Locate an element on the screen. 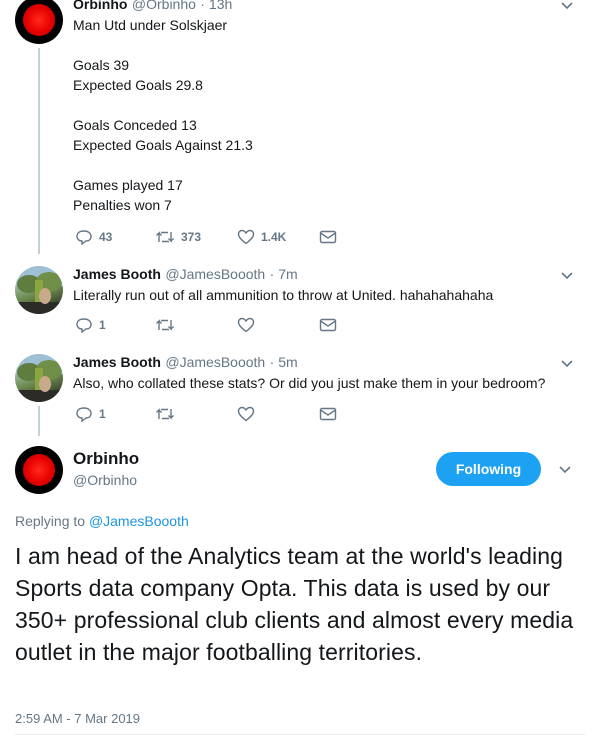  tweet-actions: 43 373 1.4K is located at coordinates (206, 237).